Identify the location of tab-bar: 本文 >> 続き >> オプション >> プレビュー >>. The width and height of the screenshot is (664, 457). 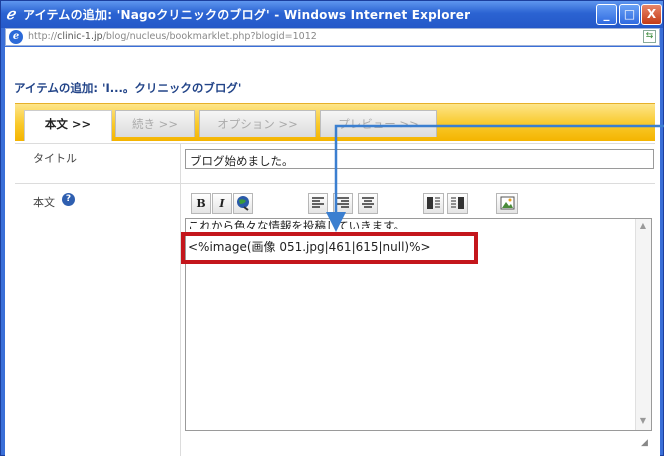
(335, 122).